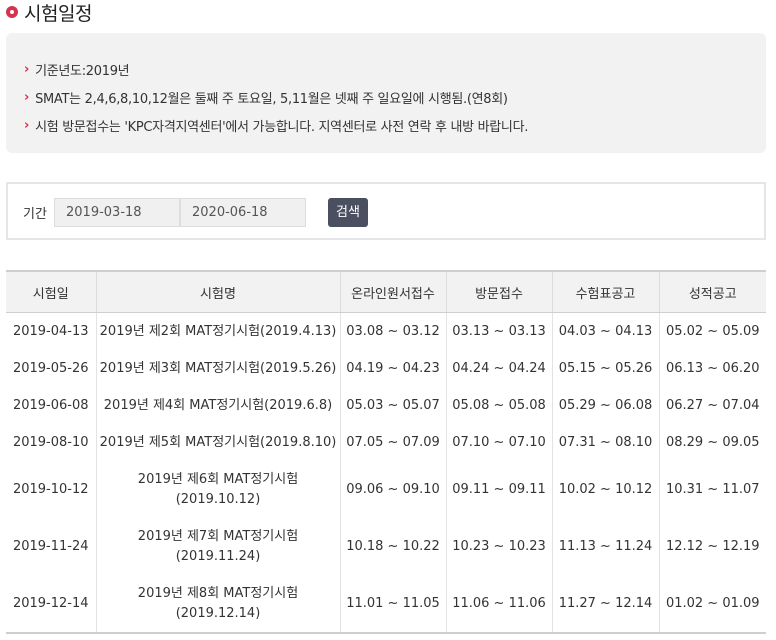 This screenshot has width=776, height=640. I want to click on visit-application-cell: 03.13 ~ 03.13, so click(498, 331).